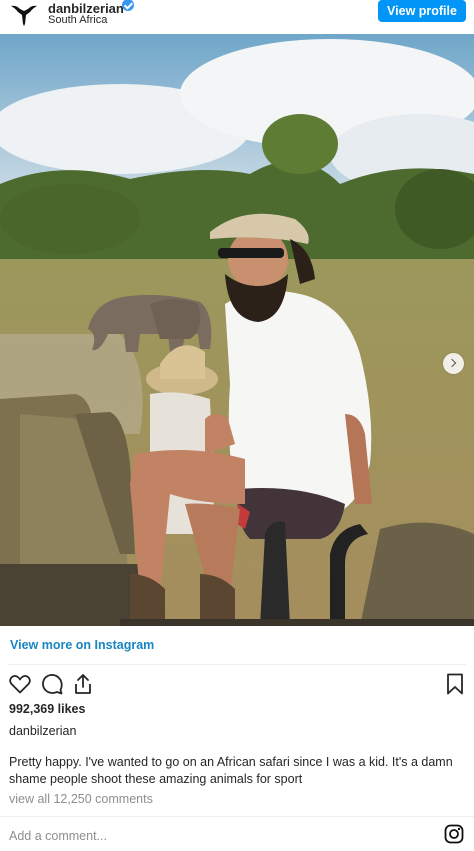  What do you see at coordinates (237, 17) in the screenshot?
I see `post-header: danbilzerian South Africa View profile` at bounding box center [237, 17].